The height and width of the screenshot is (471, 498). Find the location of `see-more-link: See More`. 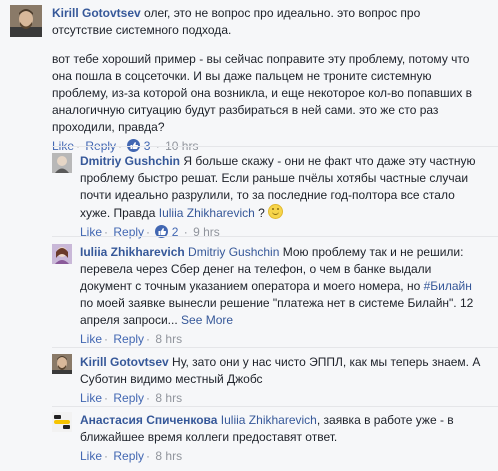

see-more-link: See More is located at coordinates (207, 320).